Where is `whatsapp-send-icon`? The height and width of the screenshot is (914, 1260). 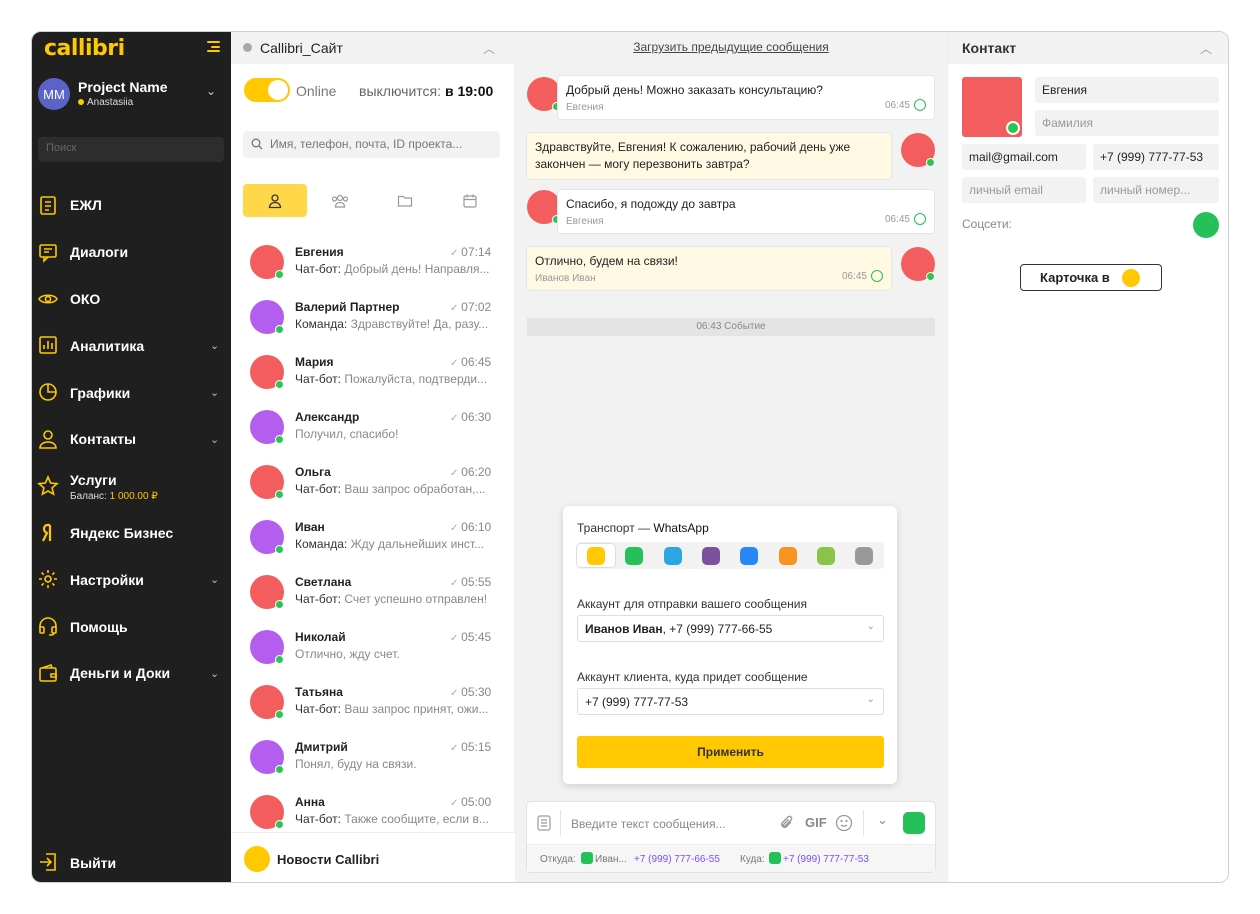
whatsapp-send-icon is located at coordinates (914, 823).